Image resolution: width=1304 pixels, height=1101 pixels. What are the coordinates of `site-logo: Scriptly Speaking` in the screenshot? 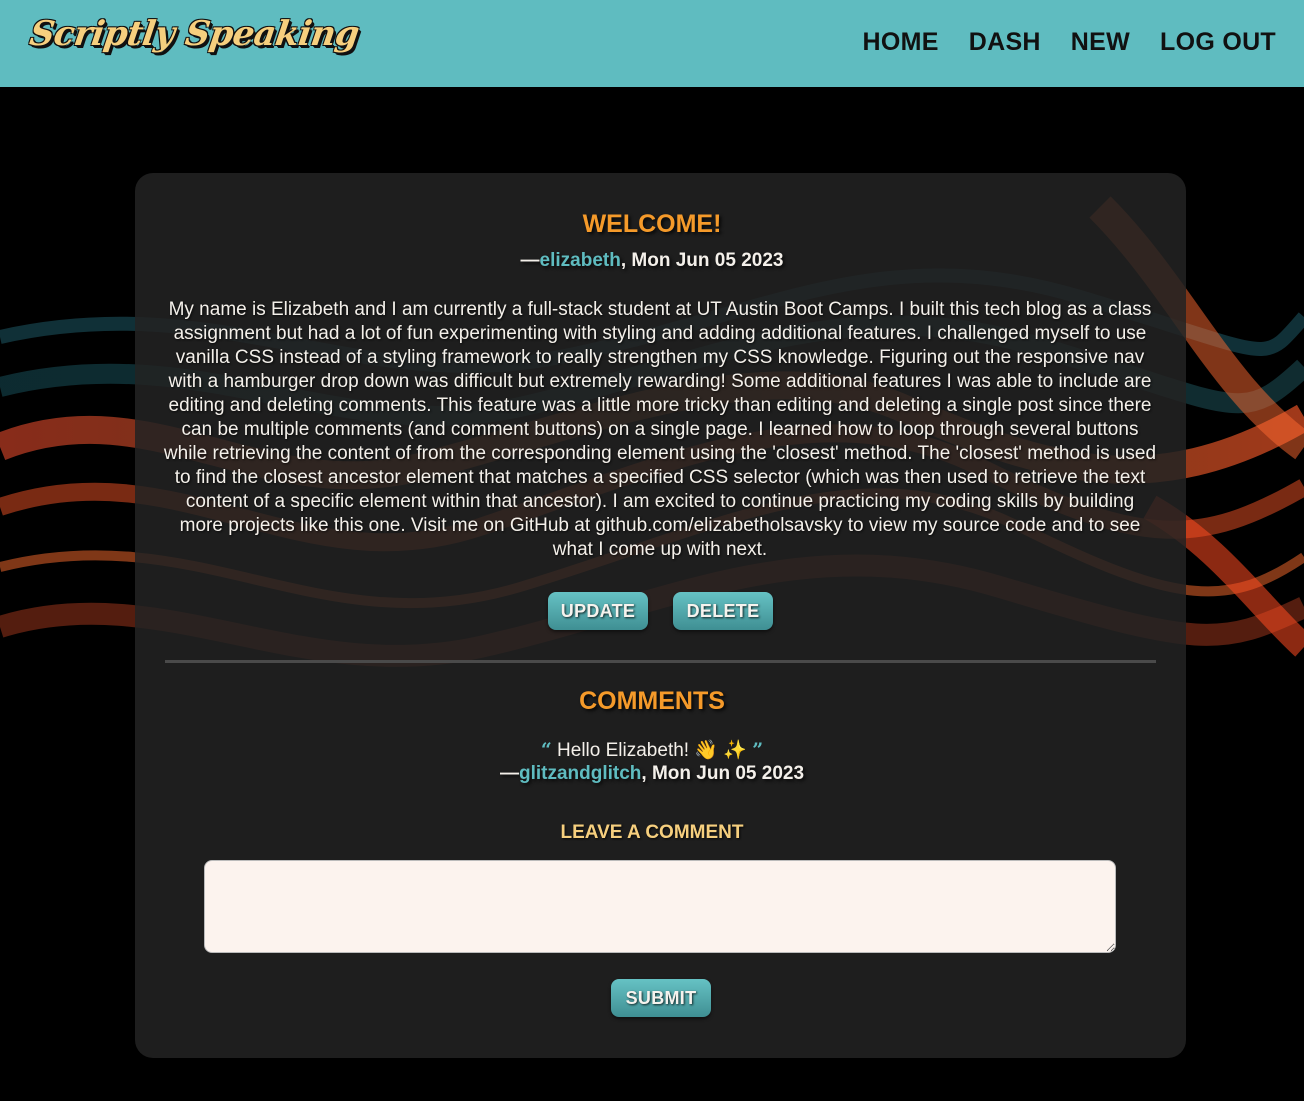 It's located at (194, 34).